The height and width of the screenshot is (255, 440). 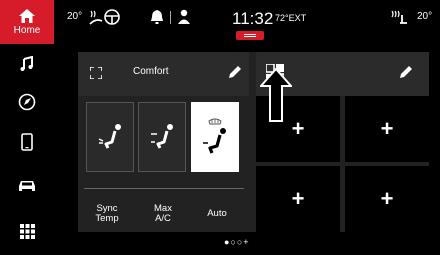 I want to click on nav-media-button, so click(x=27, y=64).